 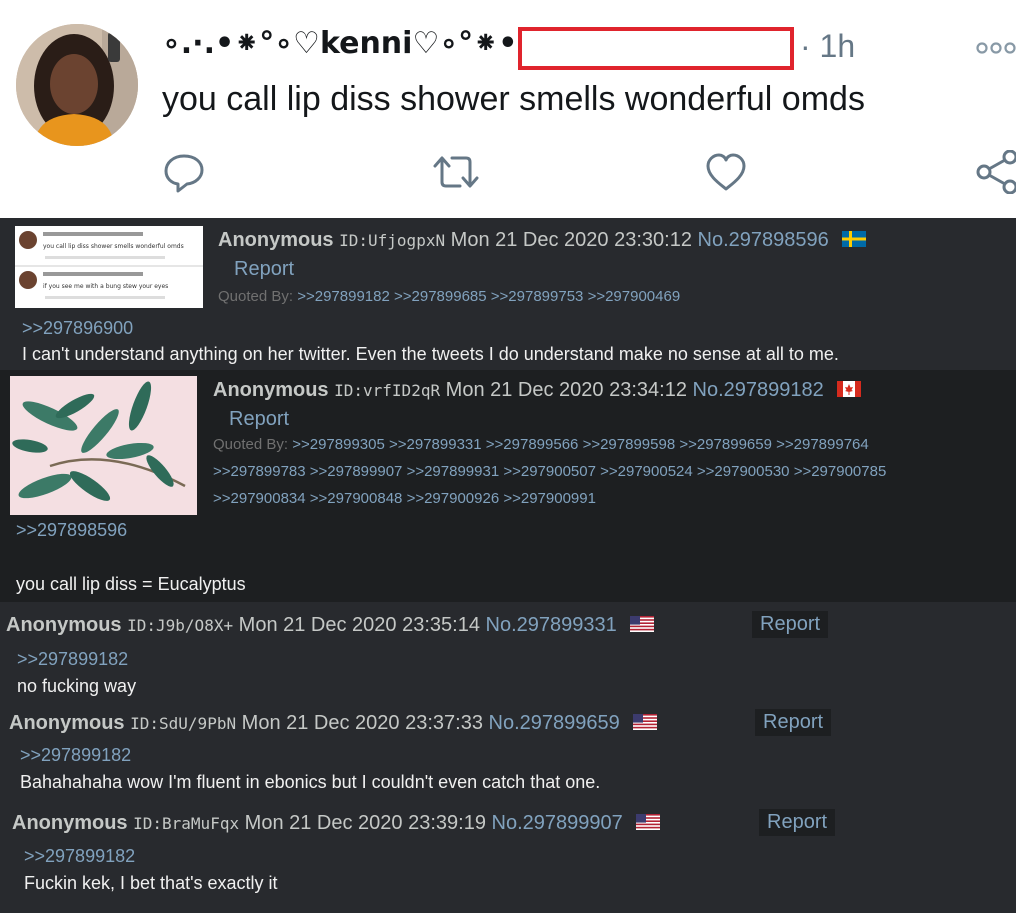 What do you see at coordinates (186, 823) in the screenshot?
I see `poster-id: ID:BraMuFqx` at bounding box center [186, 823].